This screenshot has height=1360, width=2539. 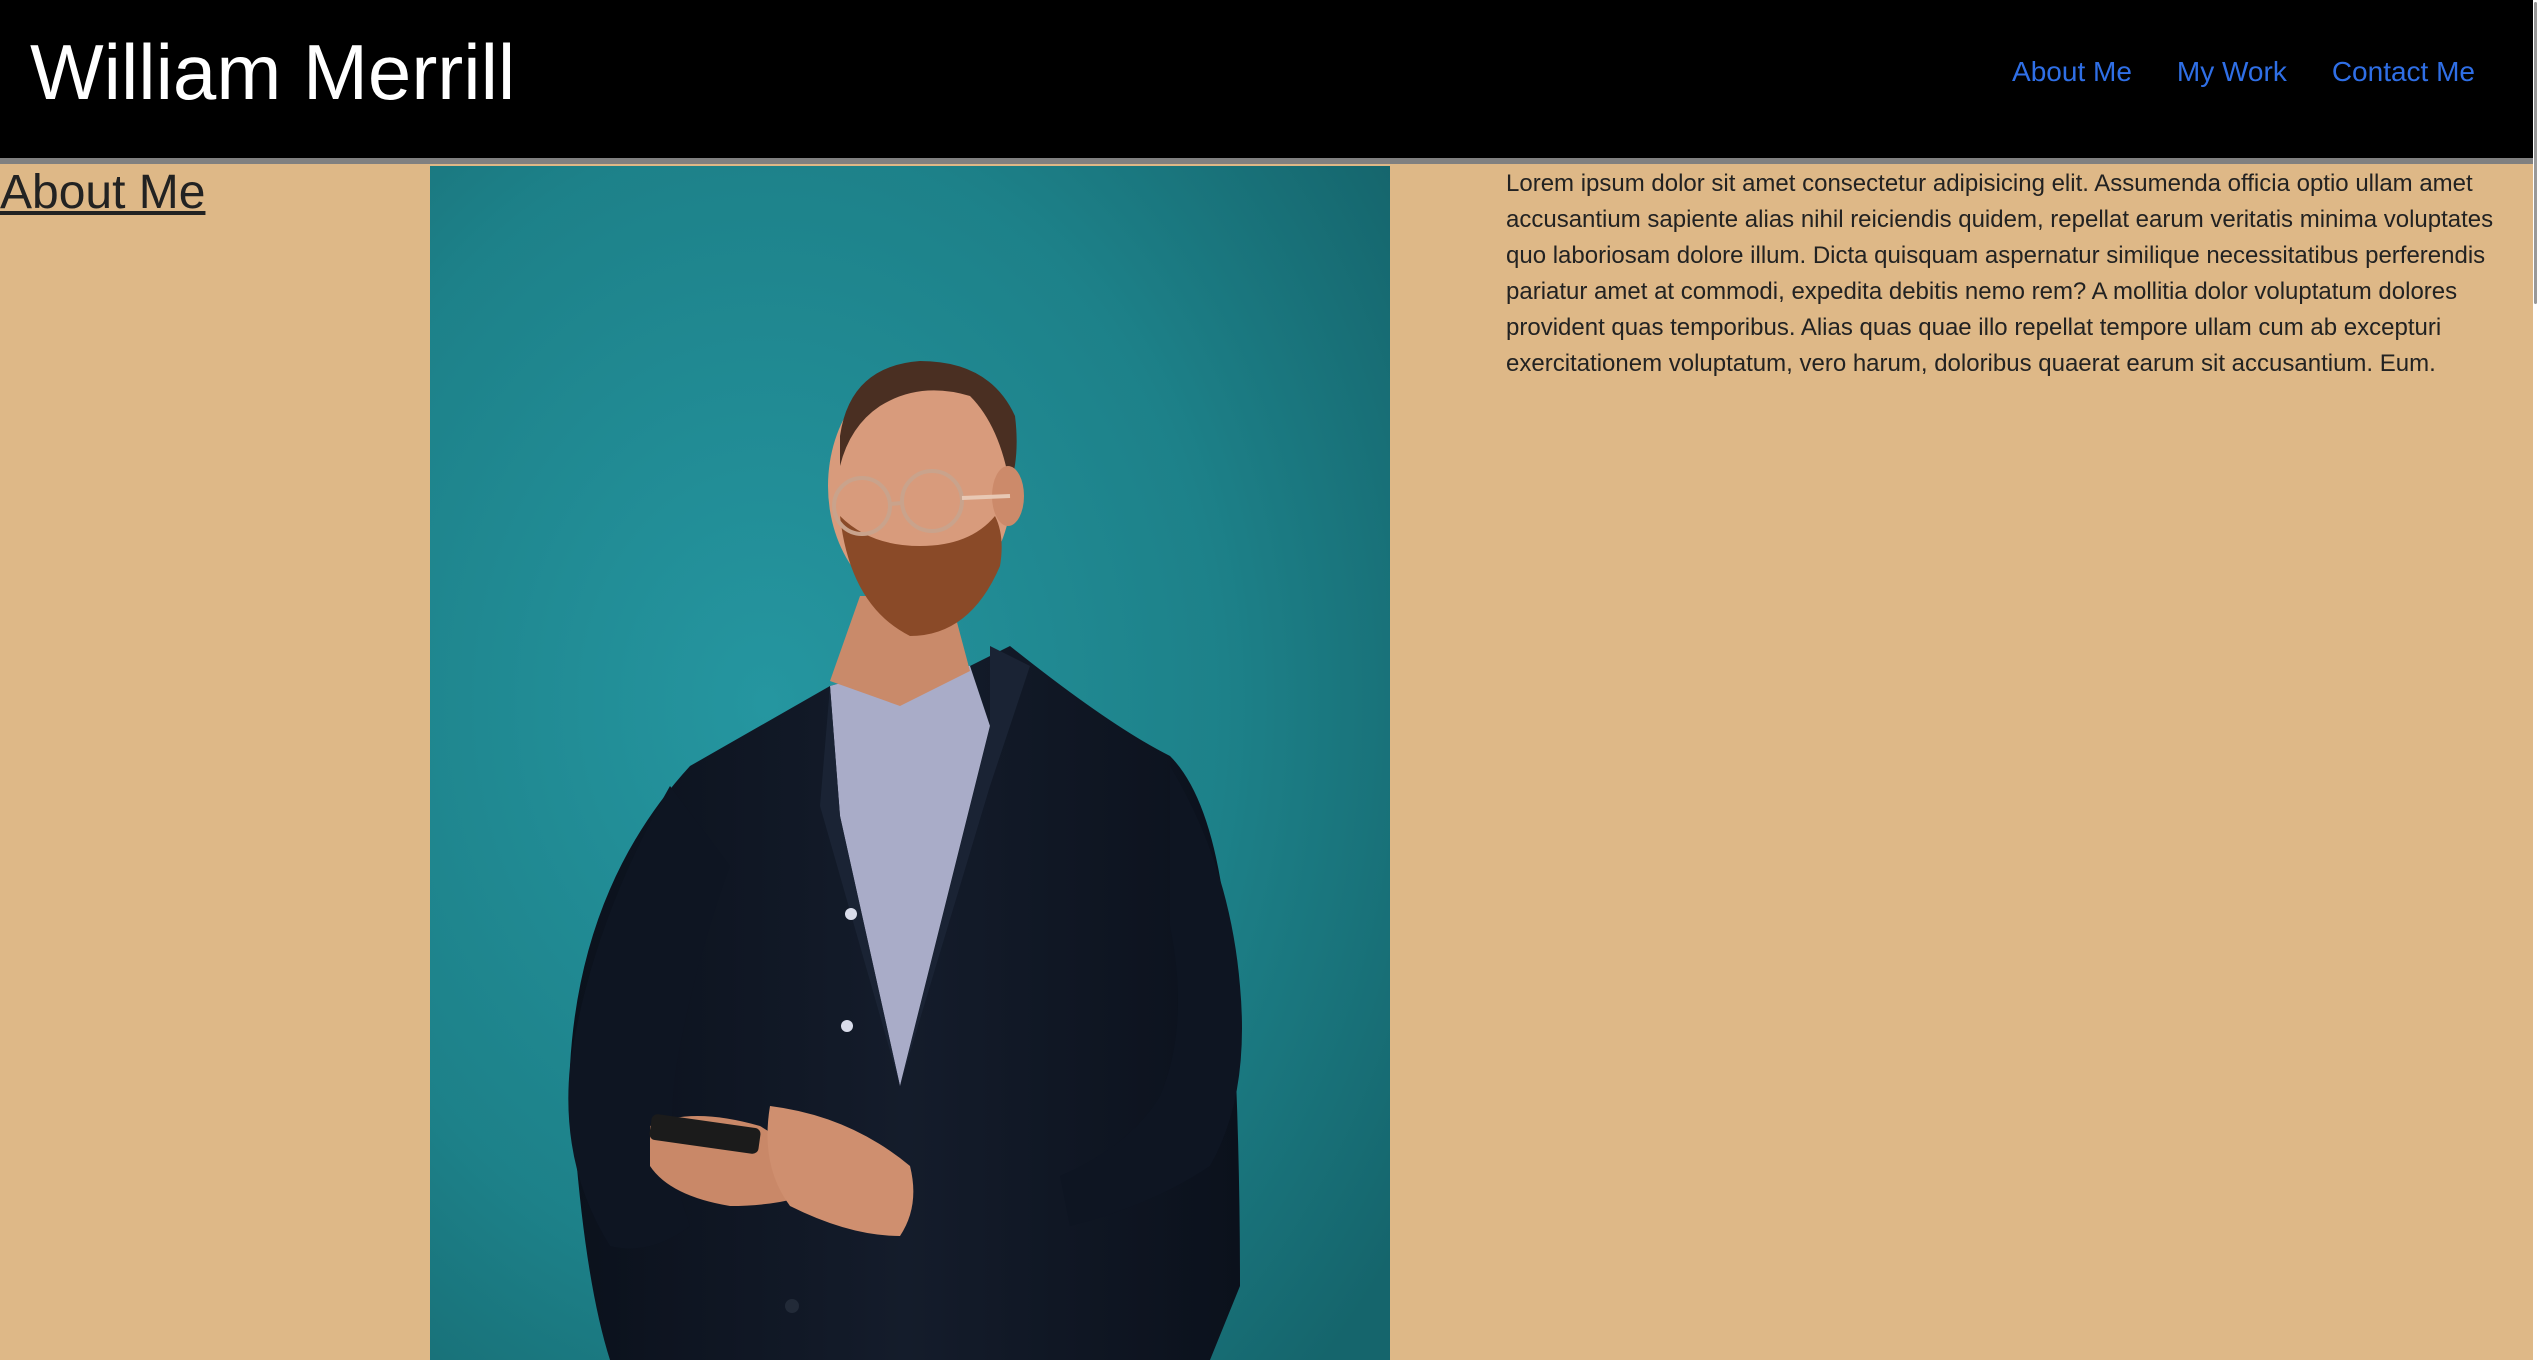 I want to click on nav-link-about-me: About Me, so click(x=2072, y=72).